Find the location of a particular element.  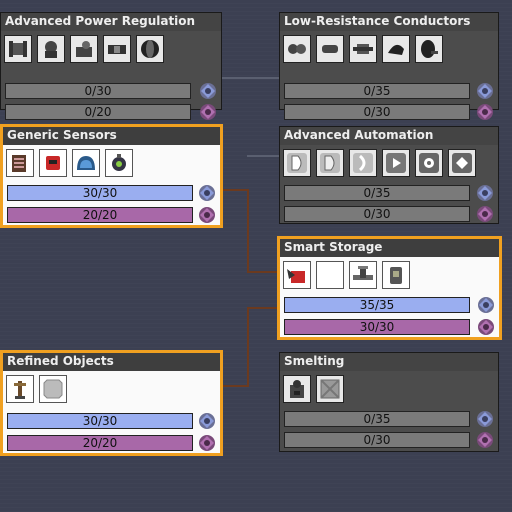

tech-node-smart-storage: Smart Storage 35/35 30/30 is located at coordinates (389, 288).